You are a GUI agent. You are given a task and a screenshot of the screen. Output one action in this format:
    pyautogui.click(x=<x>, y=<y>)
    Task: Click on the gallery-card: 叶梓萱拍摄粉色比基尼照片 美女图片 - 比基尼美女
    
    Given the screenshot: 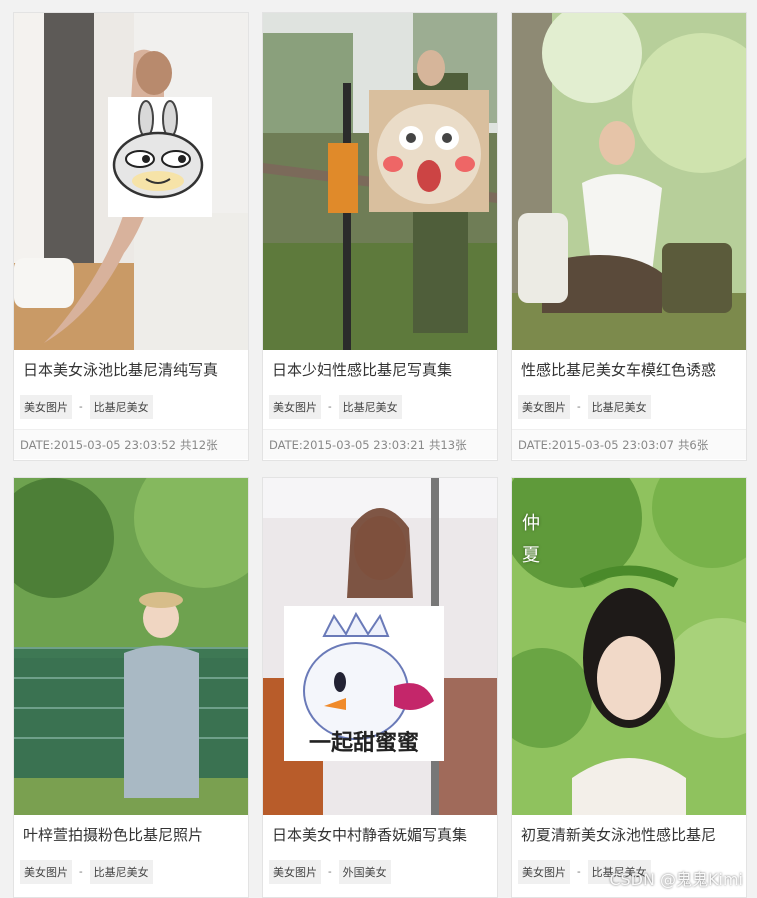 What is the action you would take?
    pyautogui.click(x=131, y=687)
    